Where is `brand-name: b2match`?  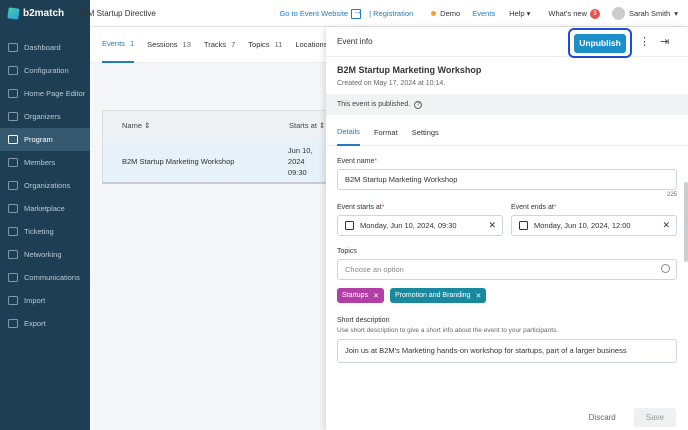
brand-name: b2match is located at coordinates (44, 13).